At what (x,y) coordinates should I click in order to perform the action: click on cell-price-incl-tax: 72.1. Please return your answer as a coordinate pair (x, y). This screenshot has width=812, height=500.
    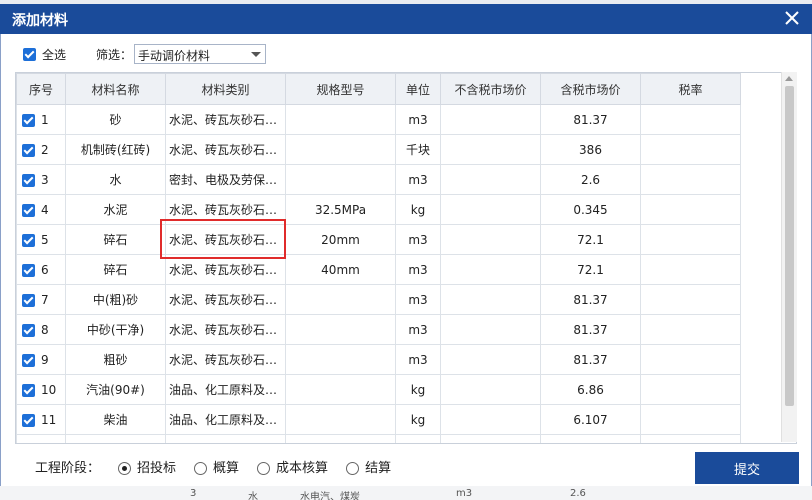
    Looking at the image, I should click on (590, 269).